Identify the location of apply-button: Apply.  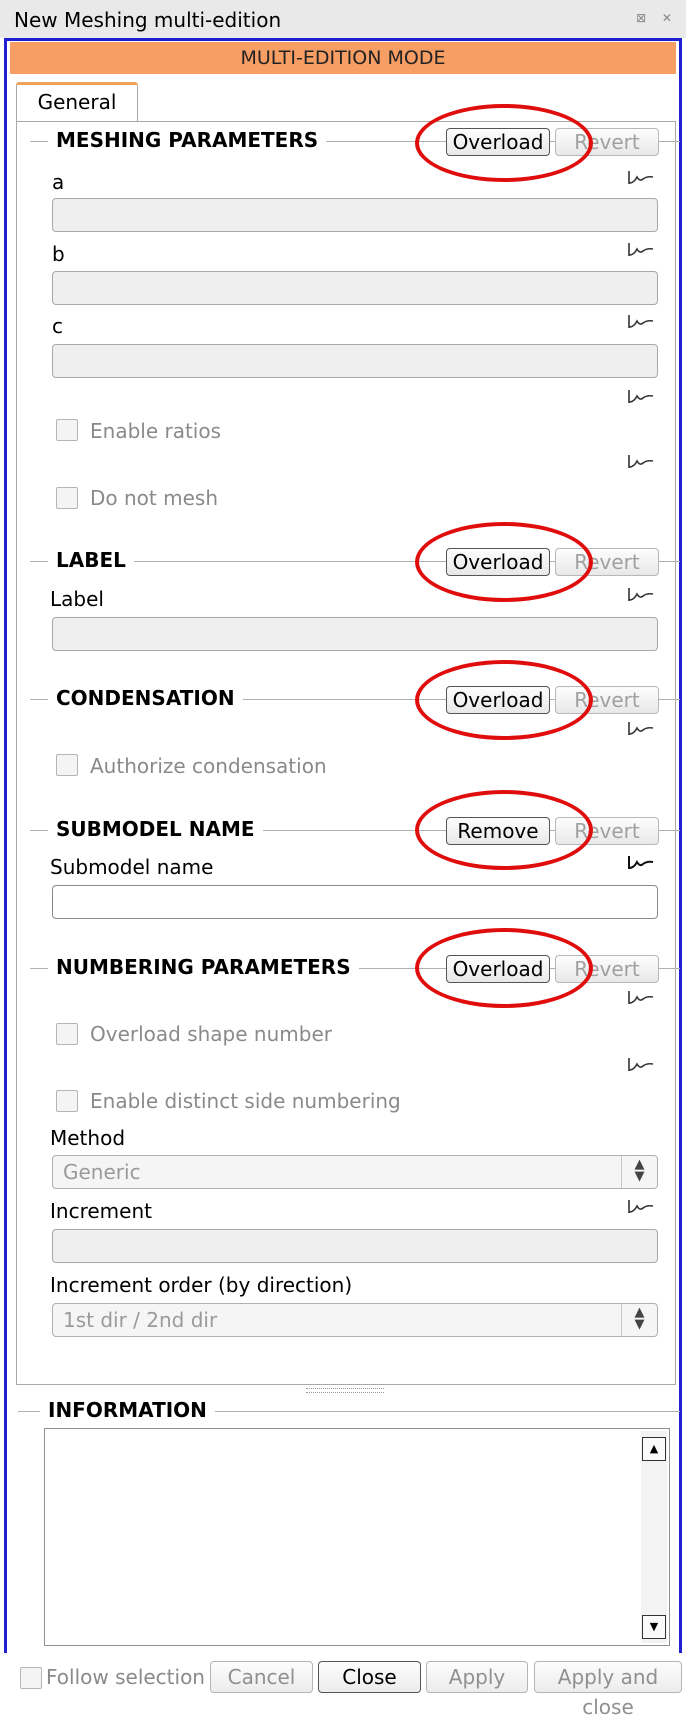
(477, 1677).